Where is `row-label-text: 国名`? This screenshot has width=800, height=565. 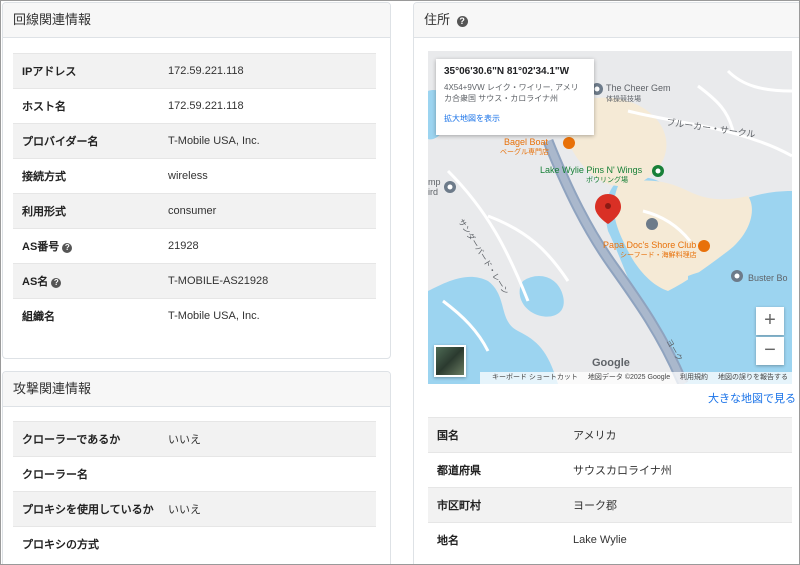 row-label-text: 国名 is located at coordinates (448, 436).